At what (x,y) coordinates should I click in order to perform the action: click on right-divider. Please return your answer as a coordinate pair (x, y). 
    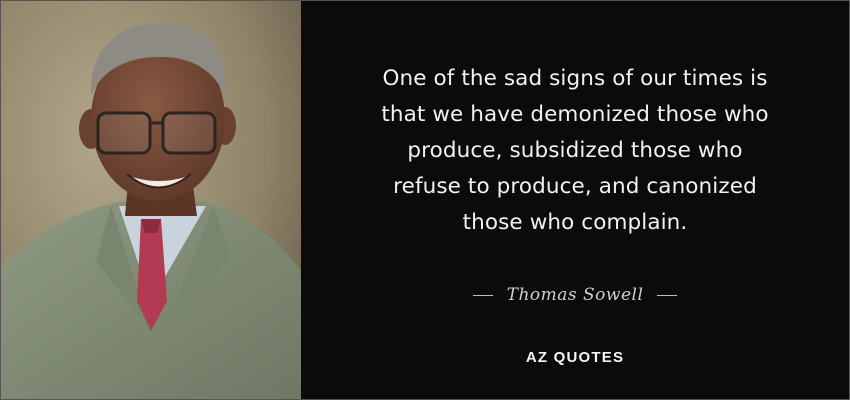
    Looking at the image, I should click on (667, 295).